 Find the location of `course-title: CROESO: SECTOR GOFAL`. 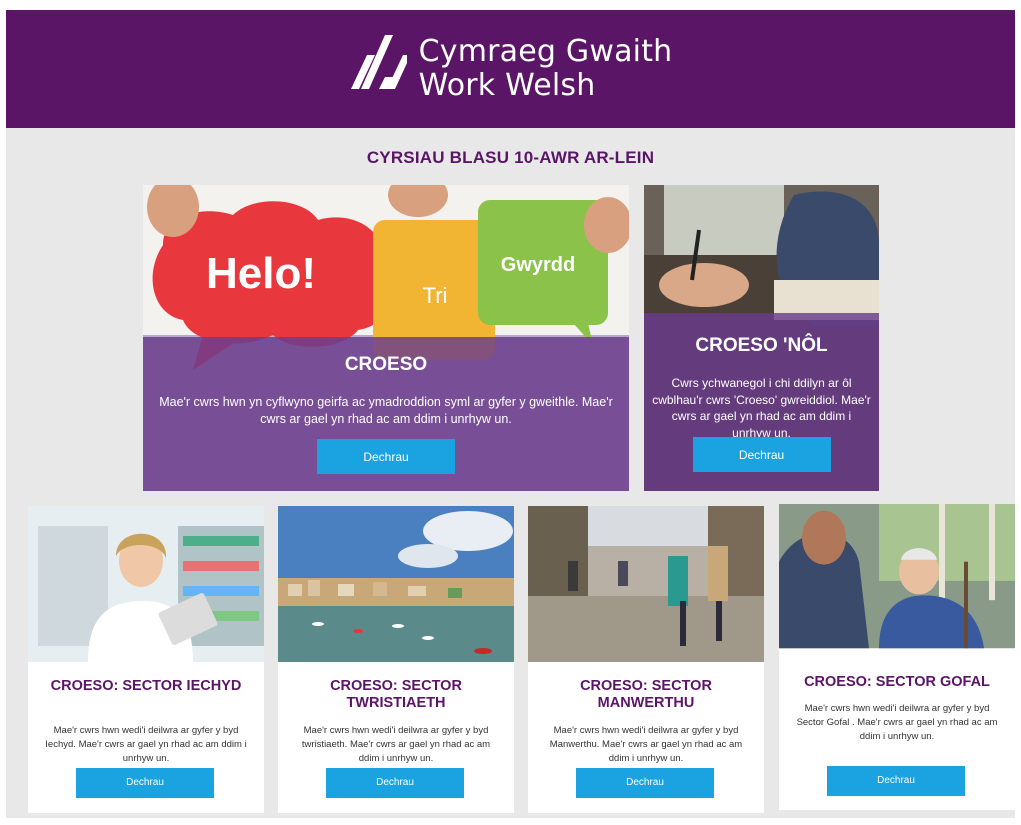

course-title: CROESO: SECTOR GOFAL is located at coordinates (897, 682).